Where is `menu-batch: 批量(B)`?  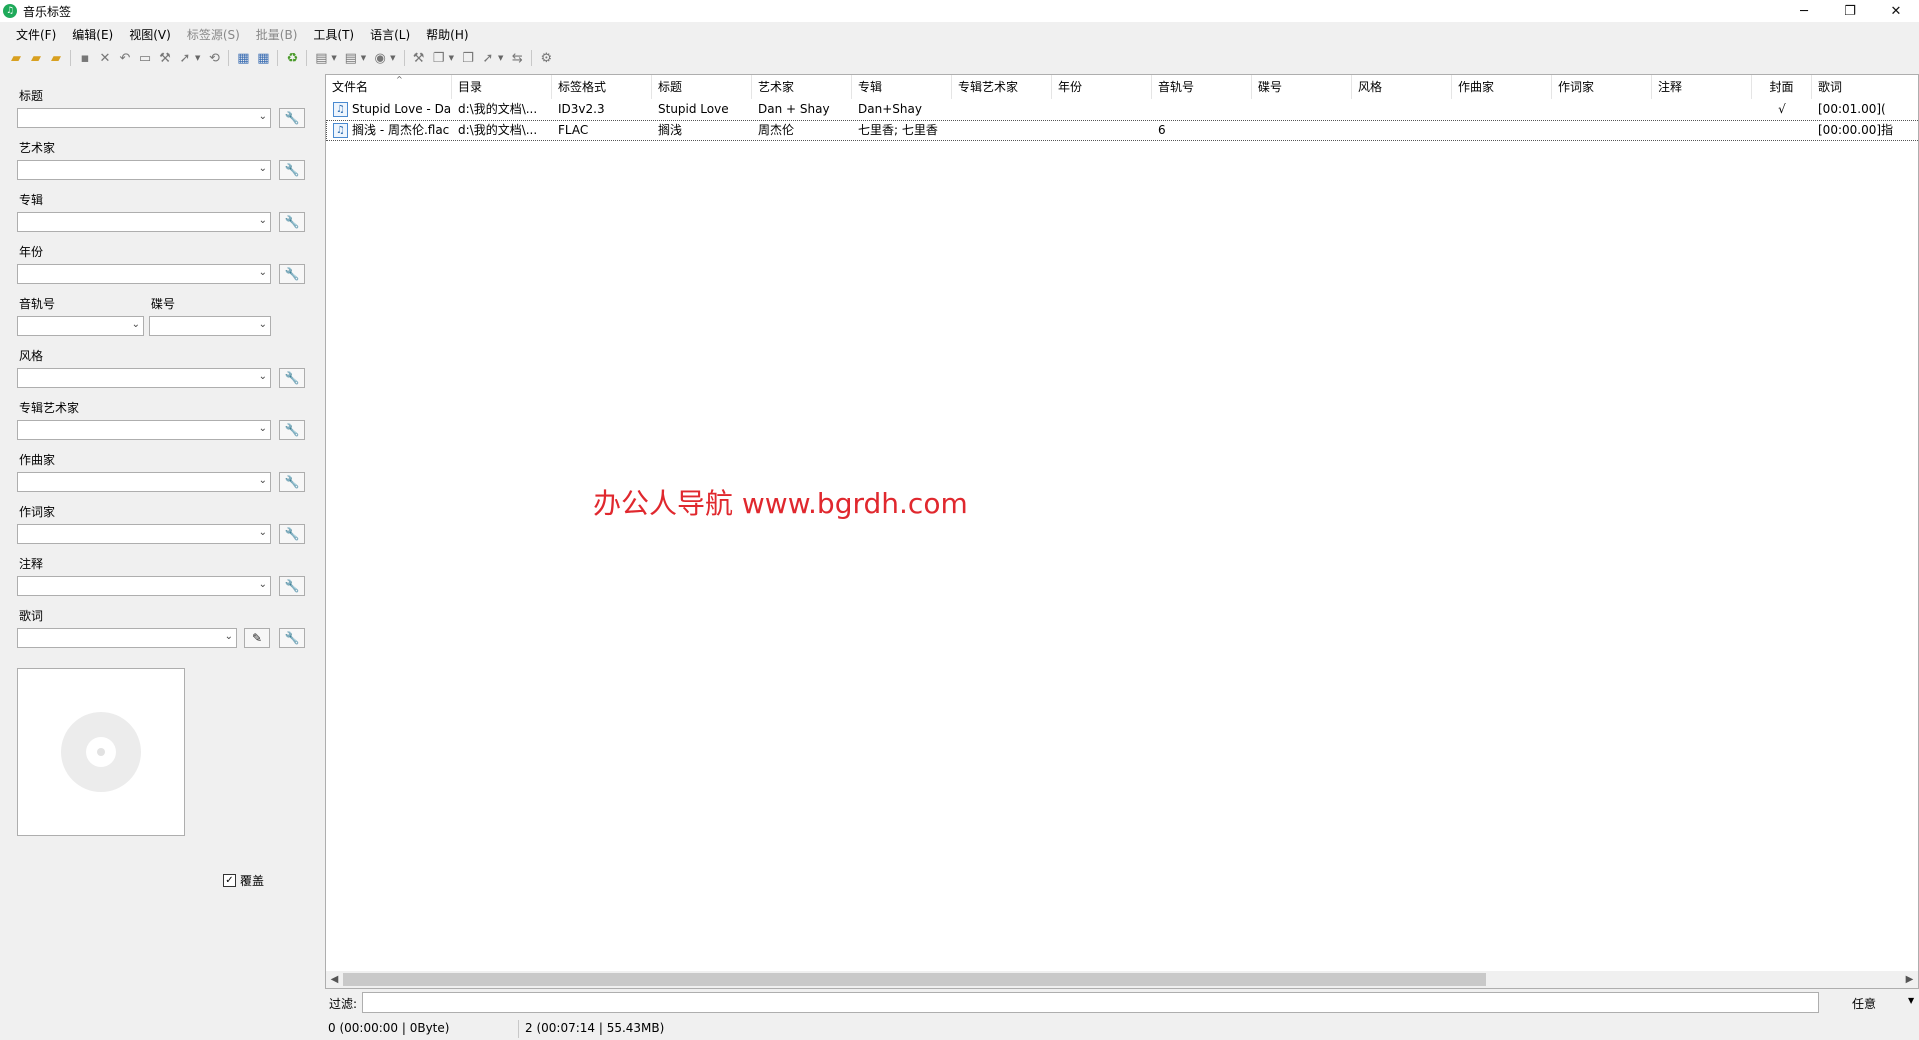
menu-batch: 批量(B) is located at coordinates (277, 35).